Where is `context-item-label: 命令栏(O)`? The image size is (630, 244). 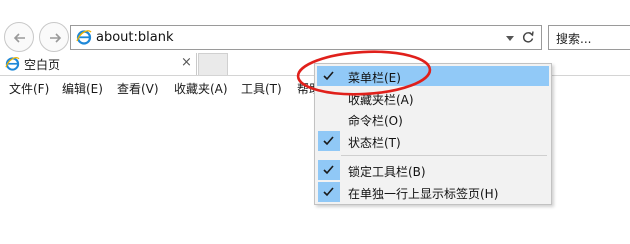
context-item-label: 命令栏(O) is located at coordinates (375, 121).